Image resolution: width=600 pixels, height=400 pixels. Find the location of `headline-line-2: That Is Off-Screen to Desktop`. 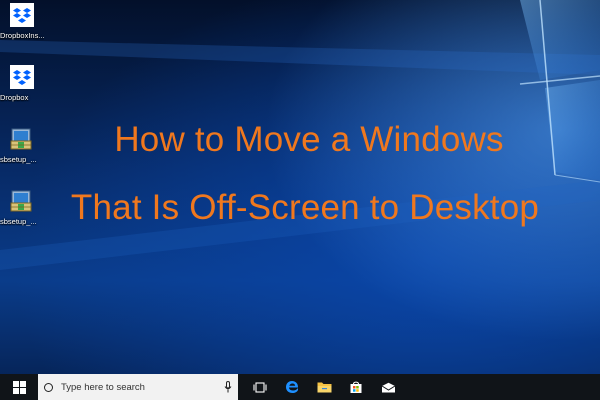

headline-line-2: That Is Off-Screen to Desktop is located at coordinates (305, 207).